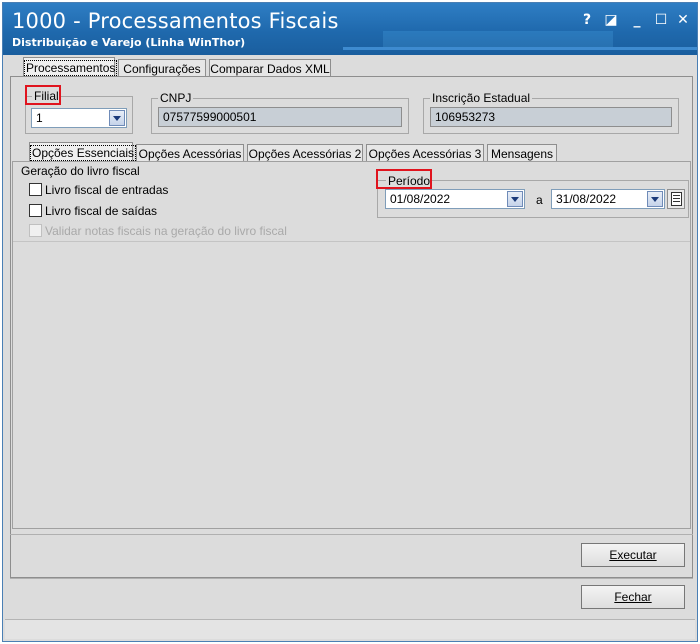 This screenshot has height=644, width=700. I want to click on executar-label: Executar, so click(633, 555).